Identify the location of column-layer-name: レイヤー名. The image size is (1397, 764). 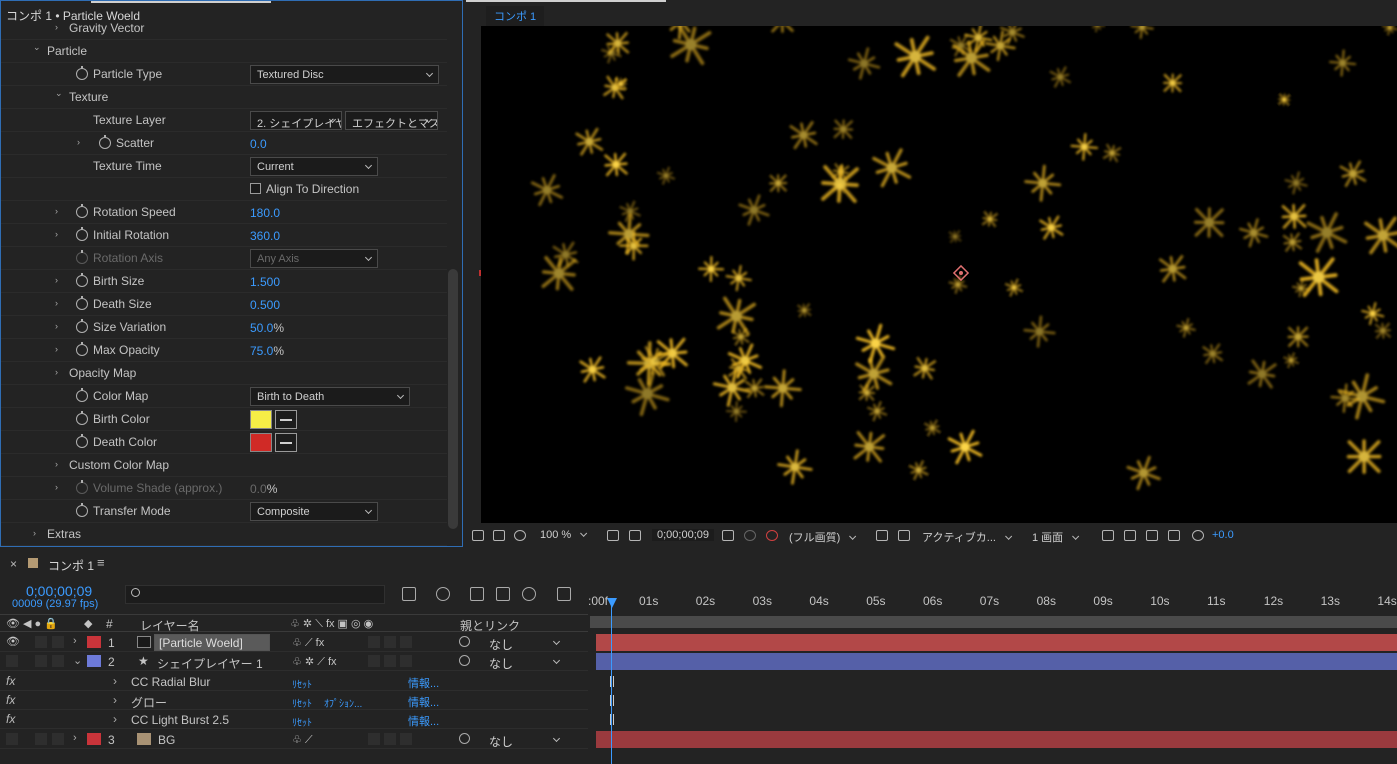
(170, 625).